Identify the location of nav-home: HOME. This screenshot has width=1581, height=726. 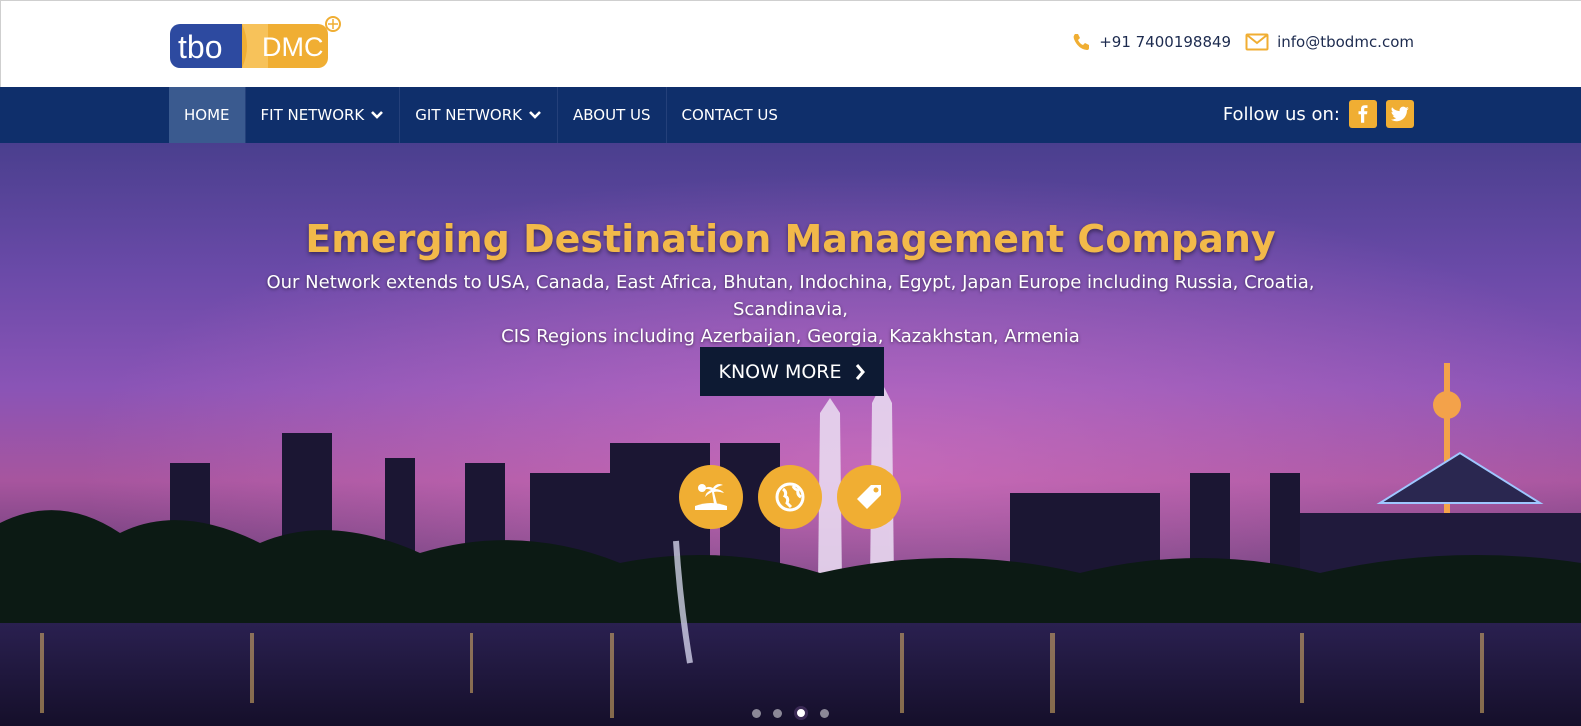
(207, 115).